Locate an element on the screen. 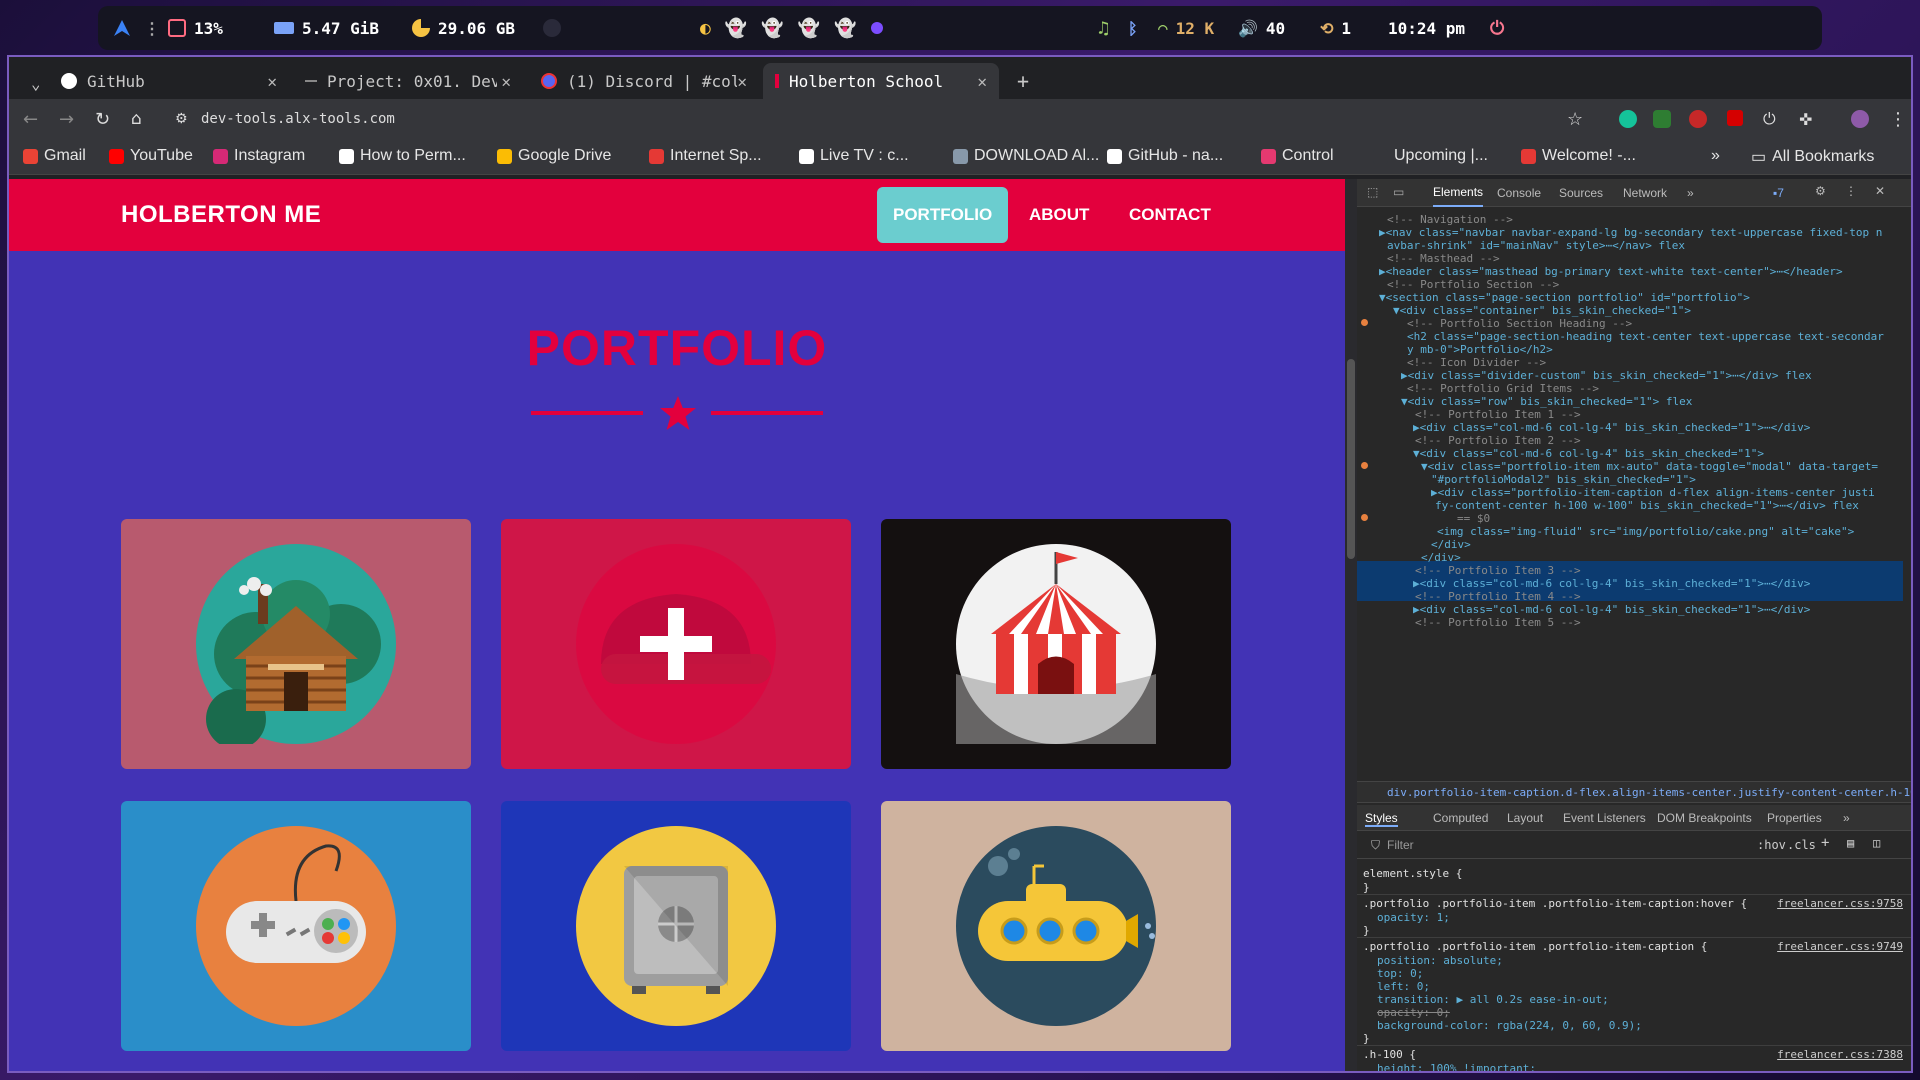  cls-toggle: .cls is located at coordinates (1801, 845).